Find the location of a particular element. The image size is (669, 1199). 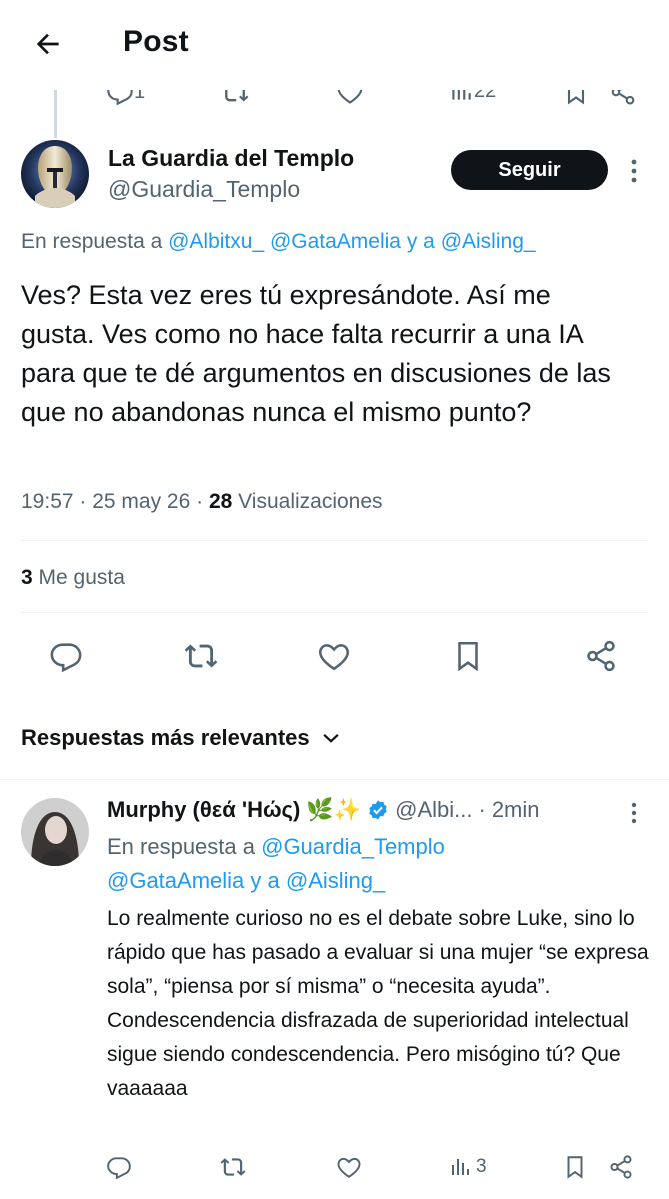

reply-more-options-button is located at coordinates (634, 813).